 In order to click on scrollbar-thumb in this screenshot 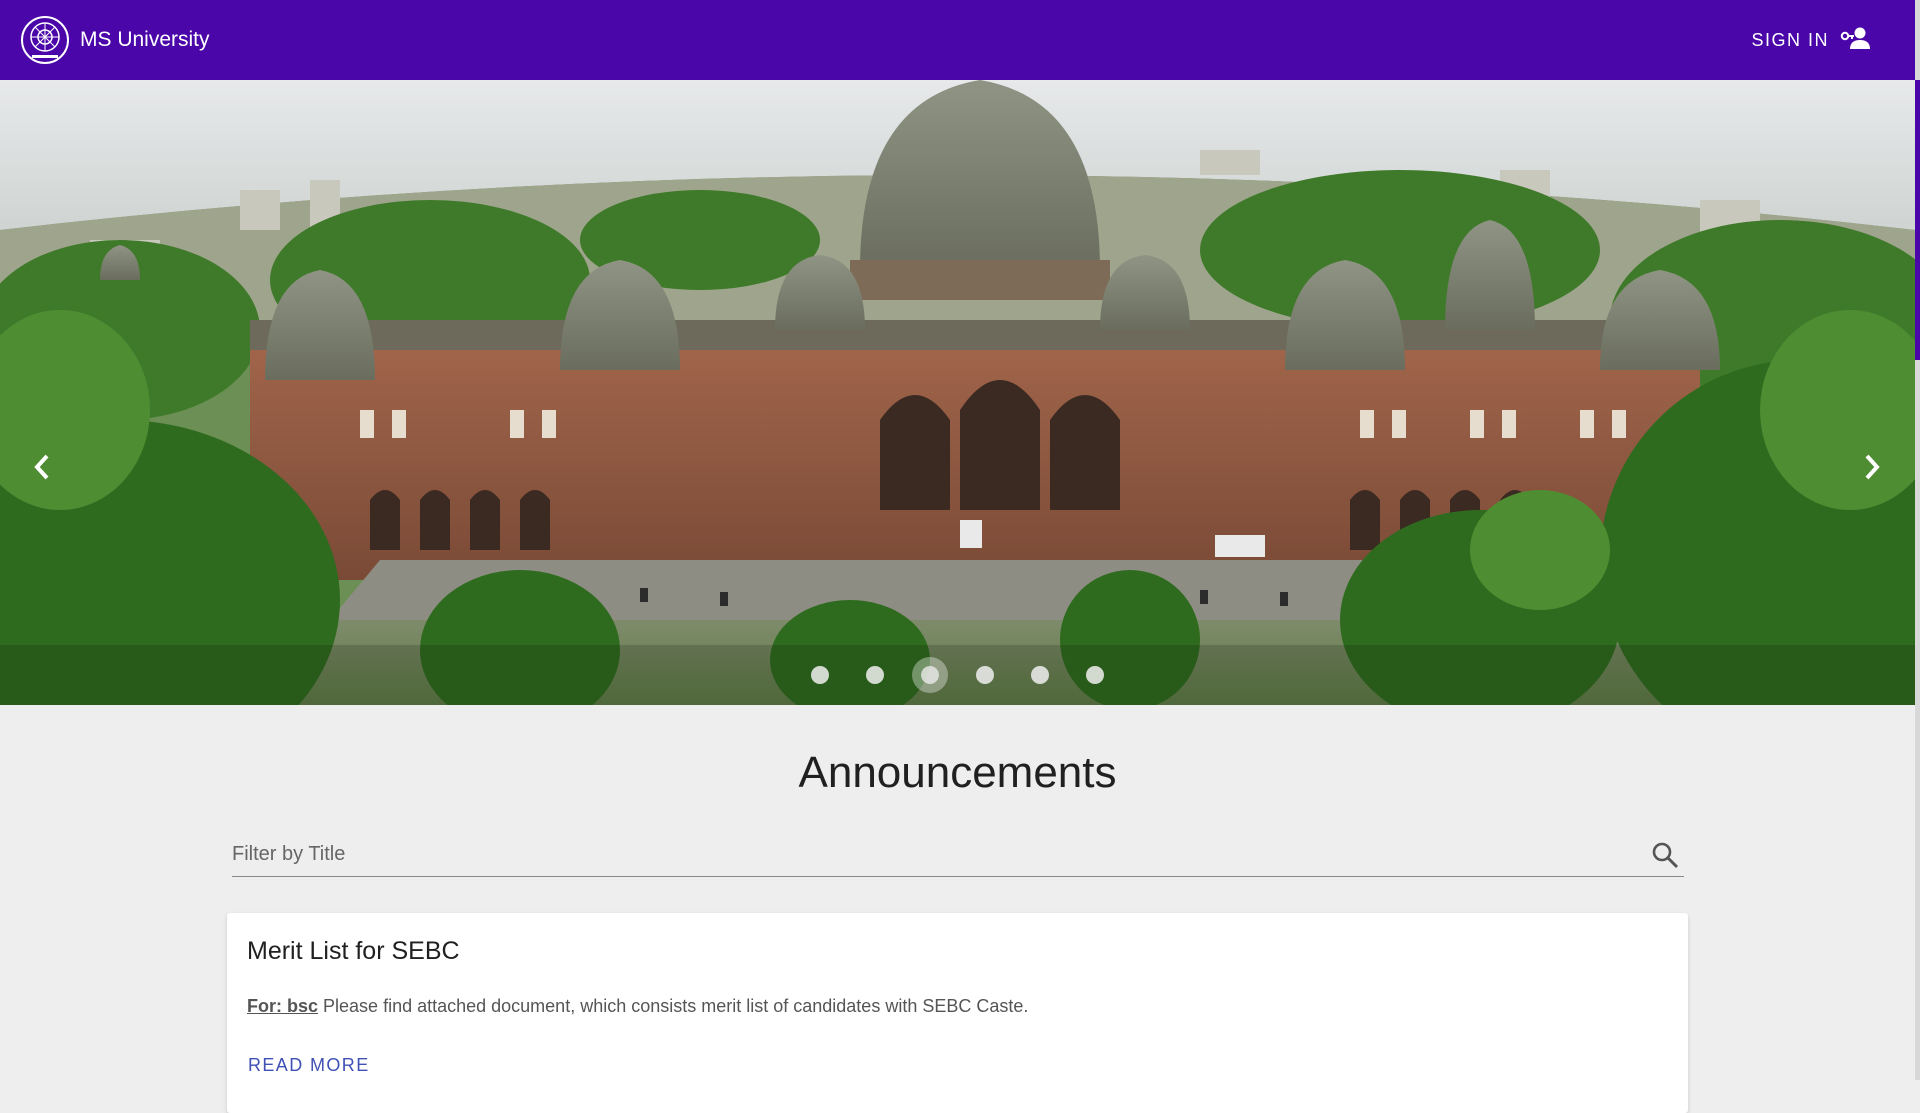, I will do `click(1917, 220)`.